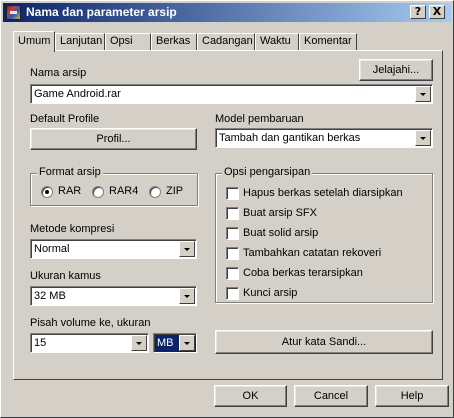 The width and height of the screenshot is (454, 418). Describe the element at coordinates (165, 343) in the screenshot. I see `volume-unit-value: MB` at that location.